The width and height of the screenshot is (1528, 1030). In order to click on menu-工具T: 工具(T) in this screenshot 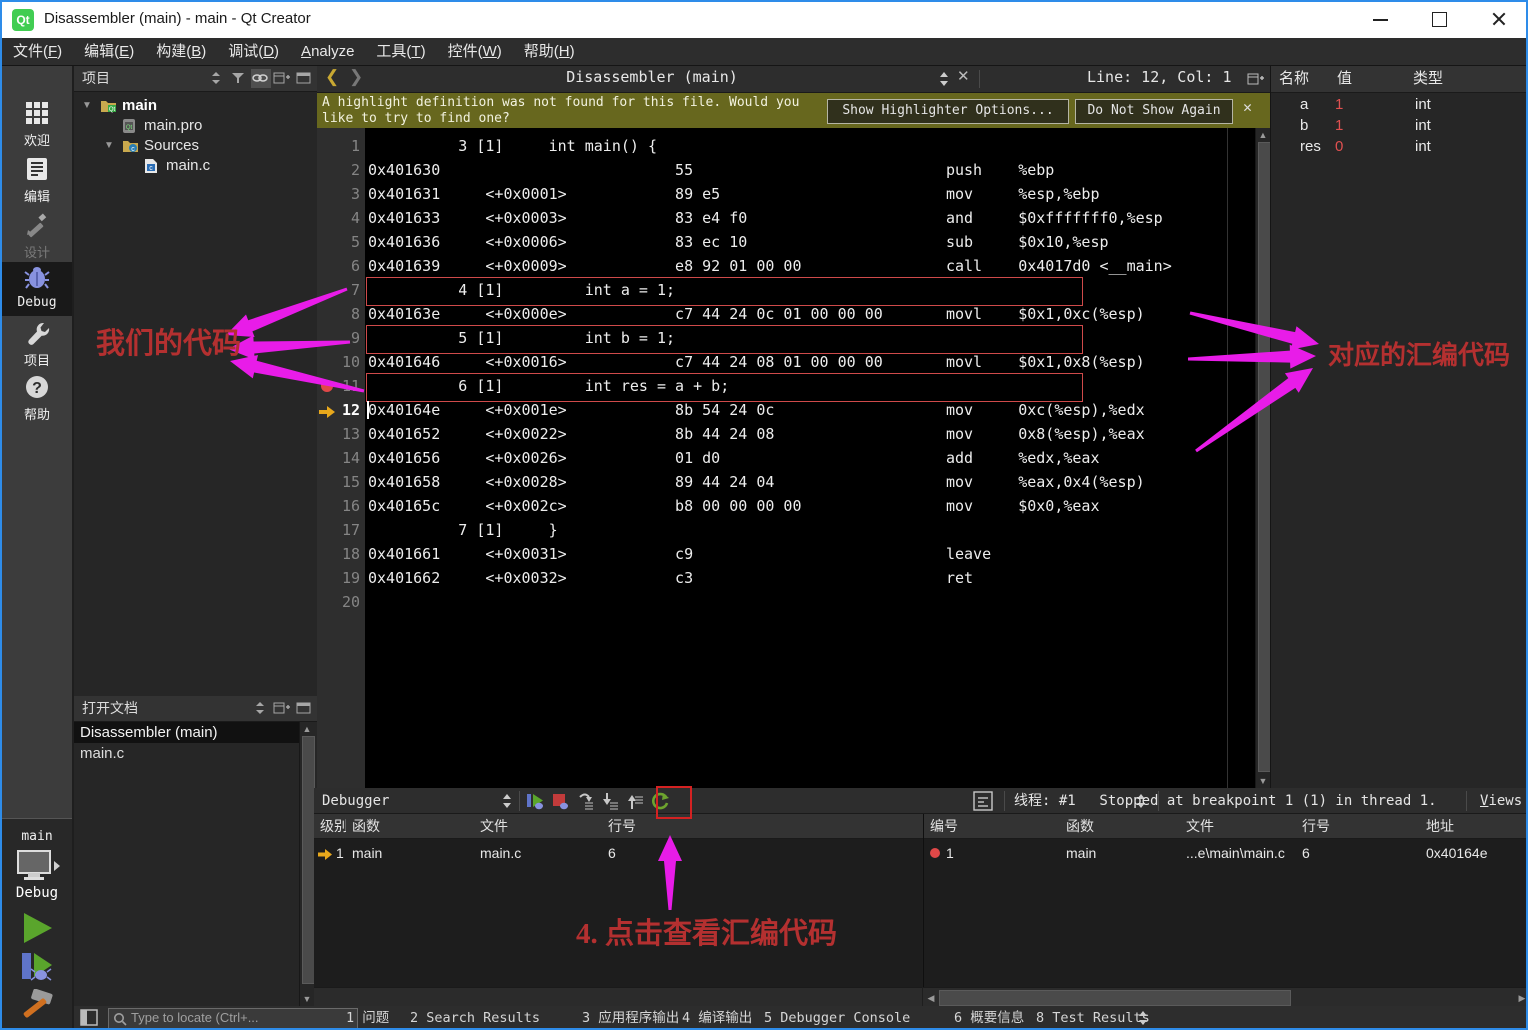, I will do `click(400, 51)`.